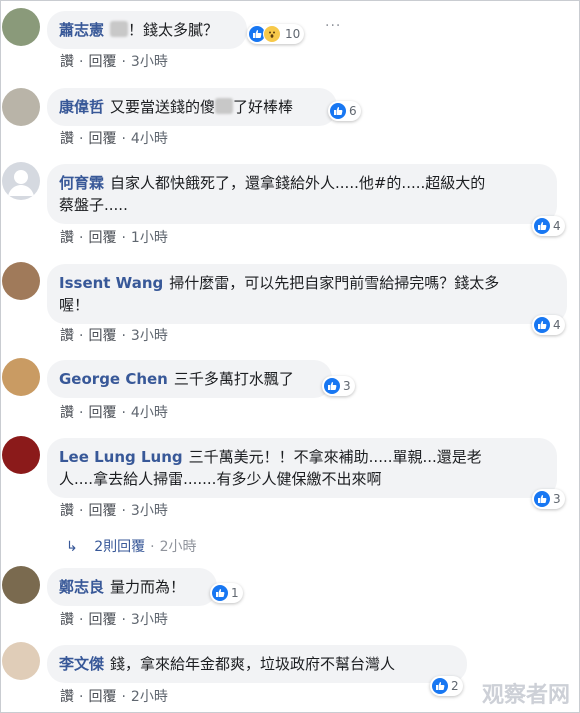 This screenshot has height=713, width=580. Describe the element at coordinates (81, 30) in the screenshot. I see `commenter-name: 蕭志憲` at that location.